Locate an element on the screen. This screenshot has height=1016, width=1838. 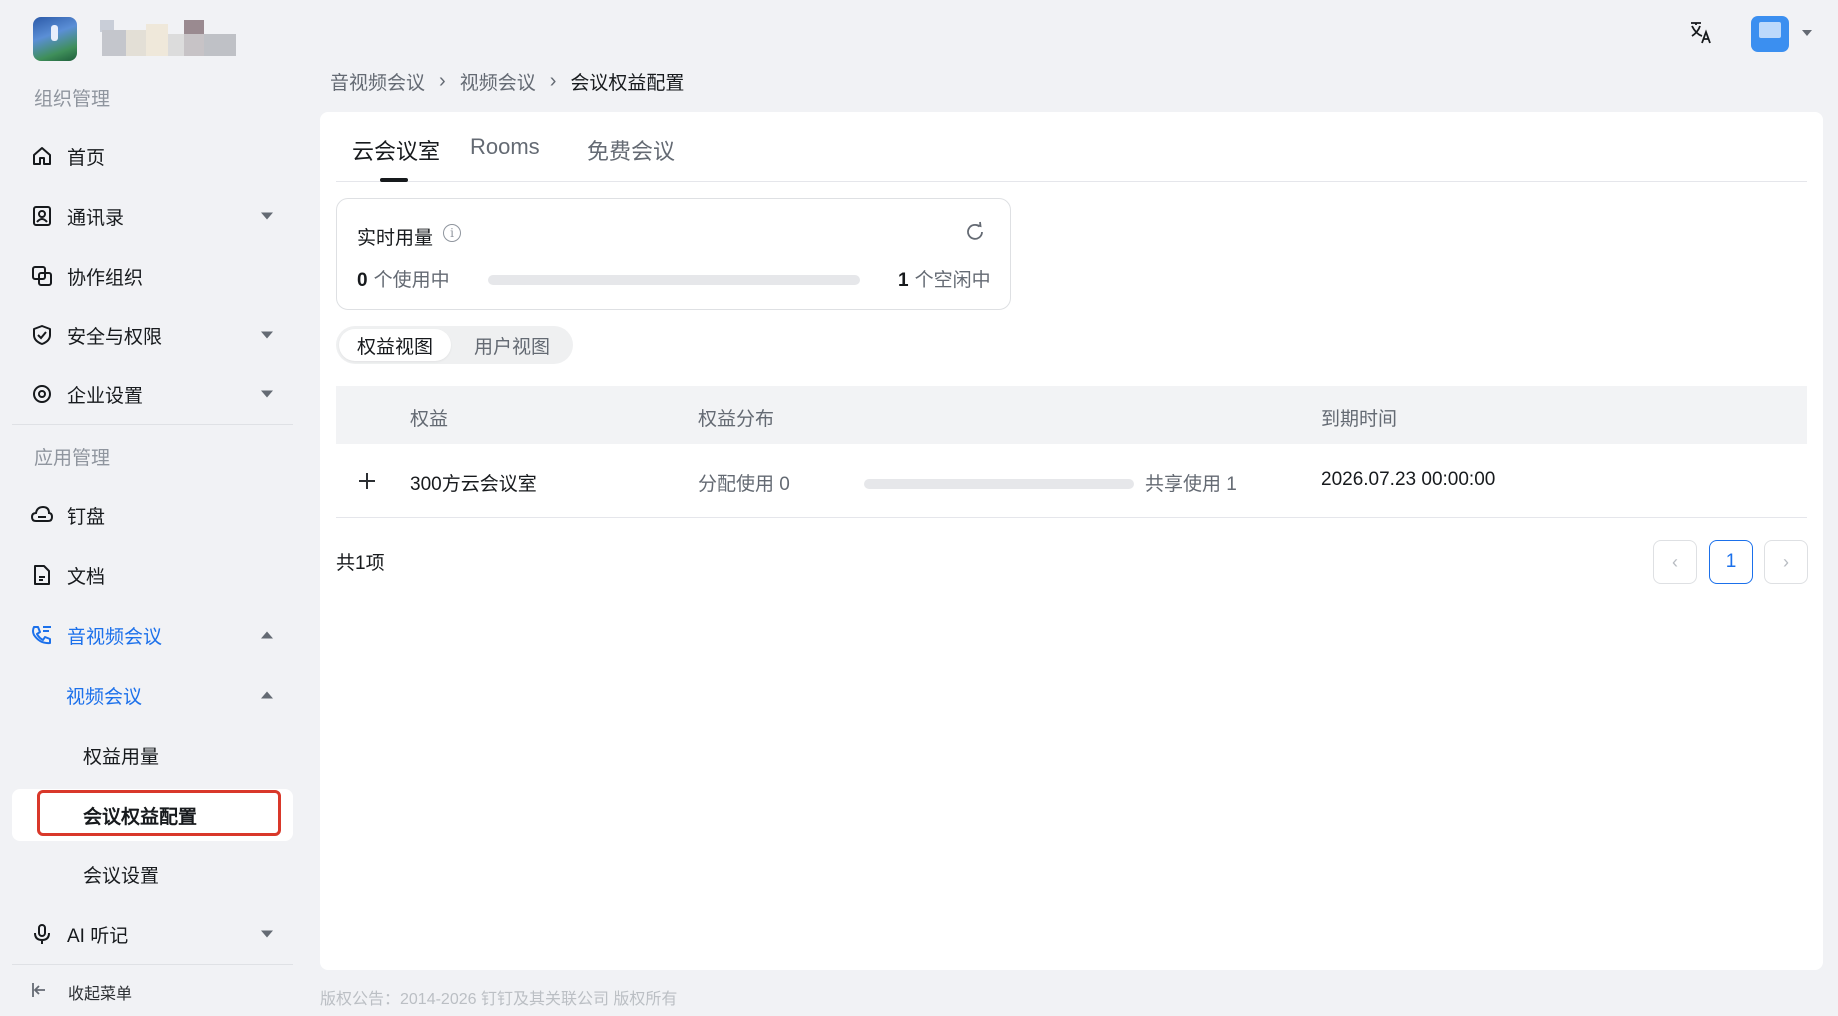
sidebar-item-collab-org: 协作组织 is located at coordinates (152, 276).